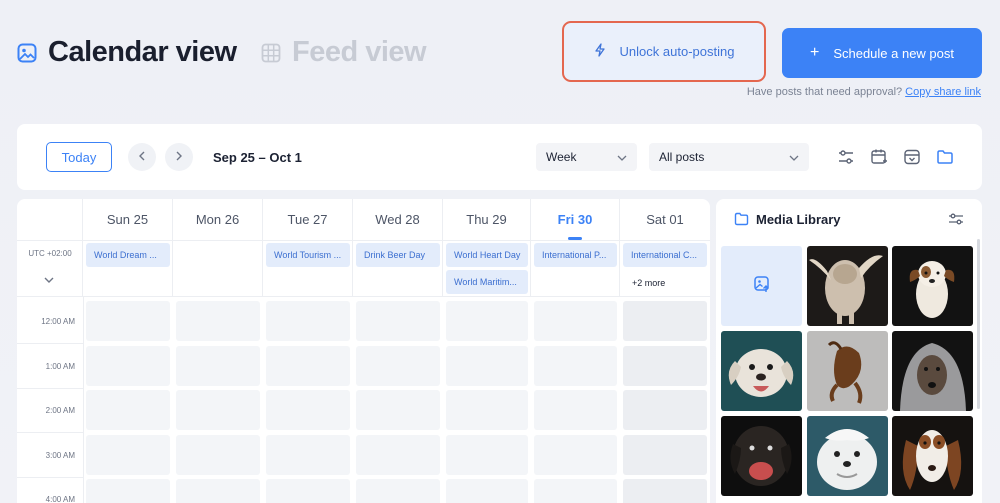 The height and width of the screenshot is (503, 1000). What do you see at coordinates (600, 51) in the screenshot?
I see `lightning-icon` at bounding box center [600, 51].